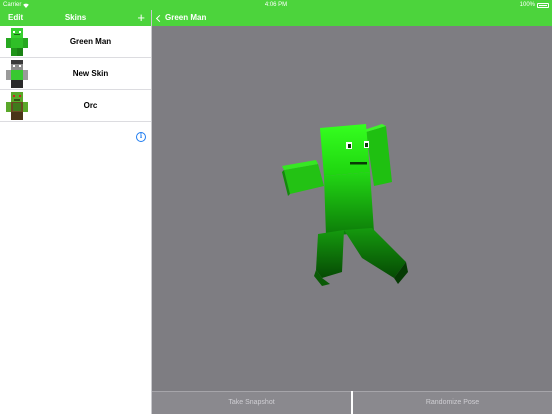  What do you see at coordinates (141, 137) in the screenshot?
I see `info-icon: i` at bounding box center [141, 137].